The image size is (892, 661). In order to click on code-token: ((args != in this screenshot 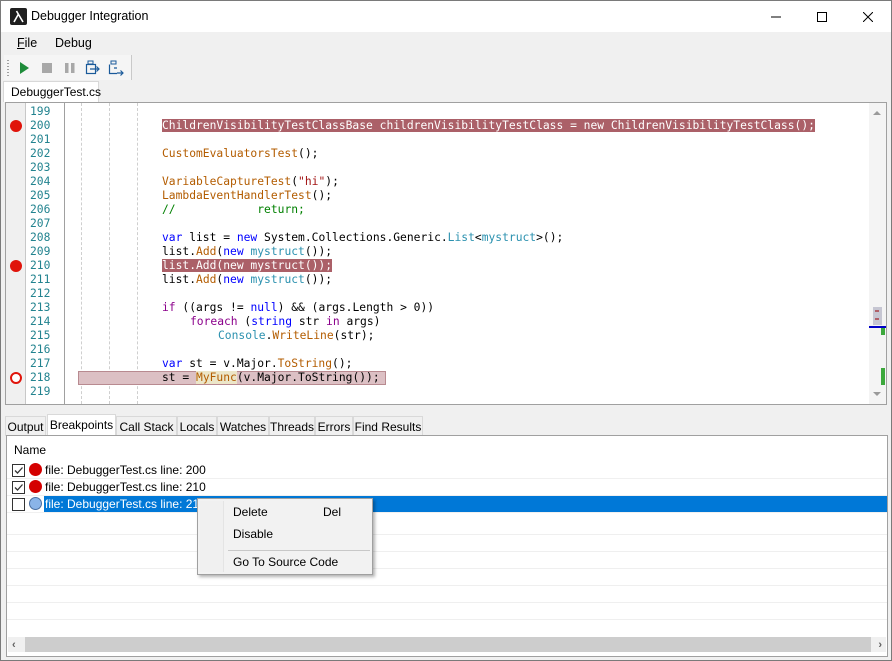, I will do `click(213, 307)`.